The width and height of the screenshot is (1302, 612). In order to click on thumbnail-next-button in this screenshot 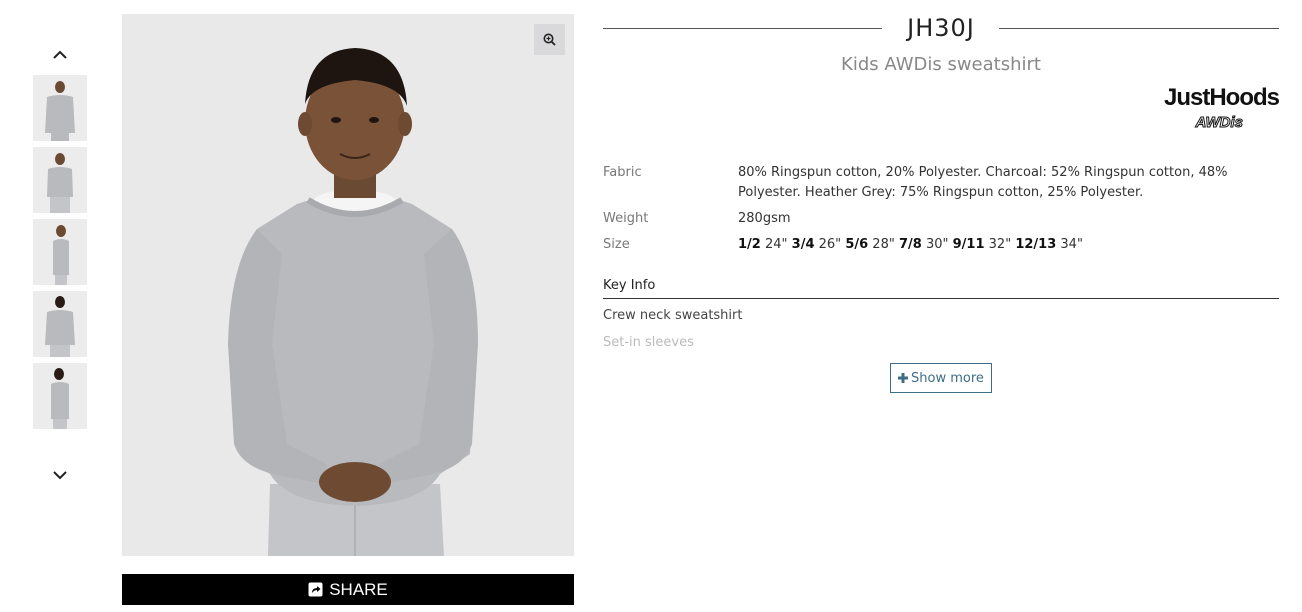, I will do `click(60, 475)`.